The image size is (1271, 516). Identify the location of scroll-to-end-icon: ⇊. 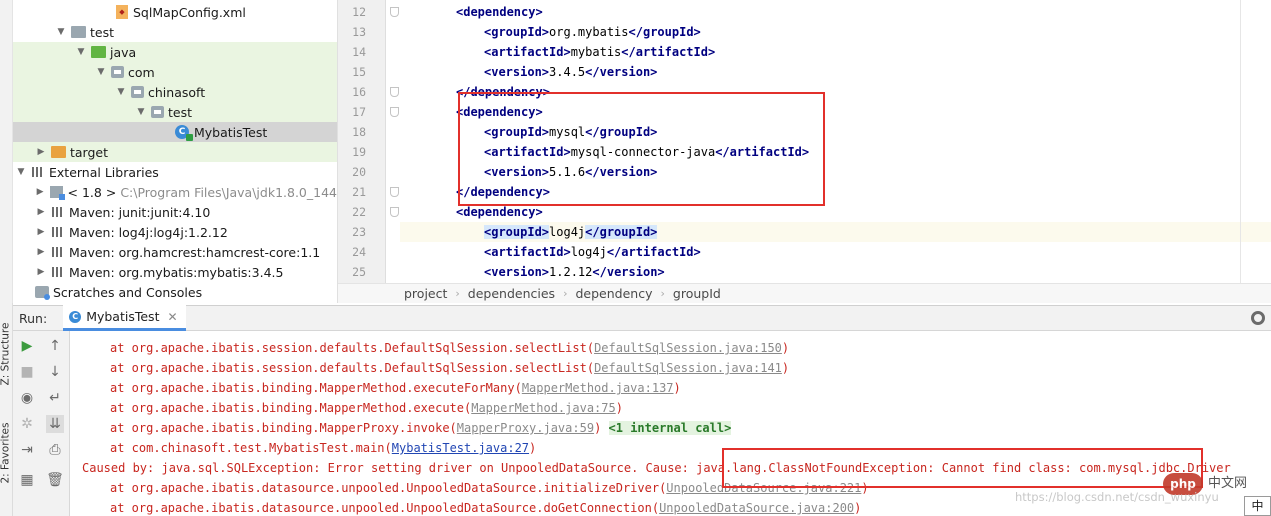
(55, 424).